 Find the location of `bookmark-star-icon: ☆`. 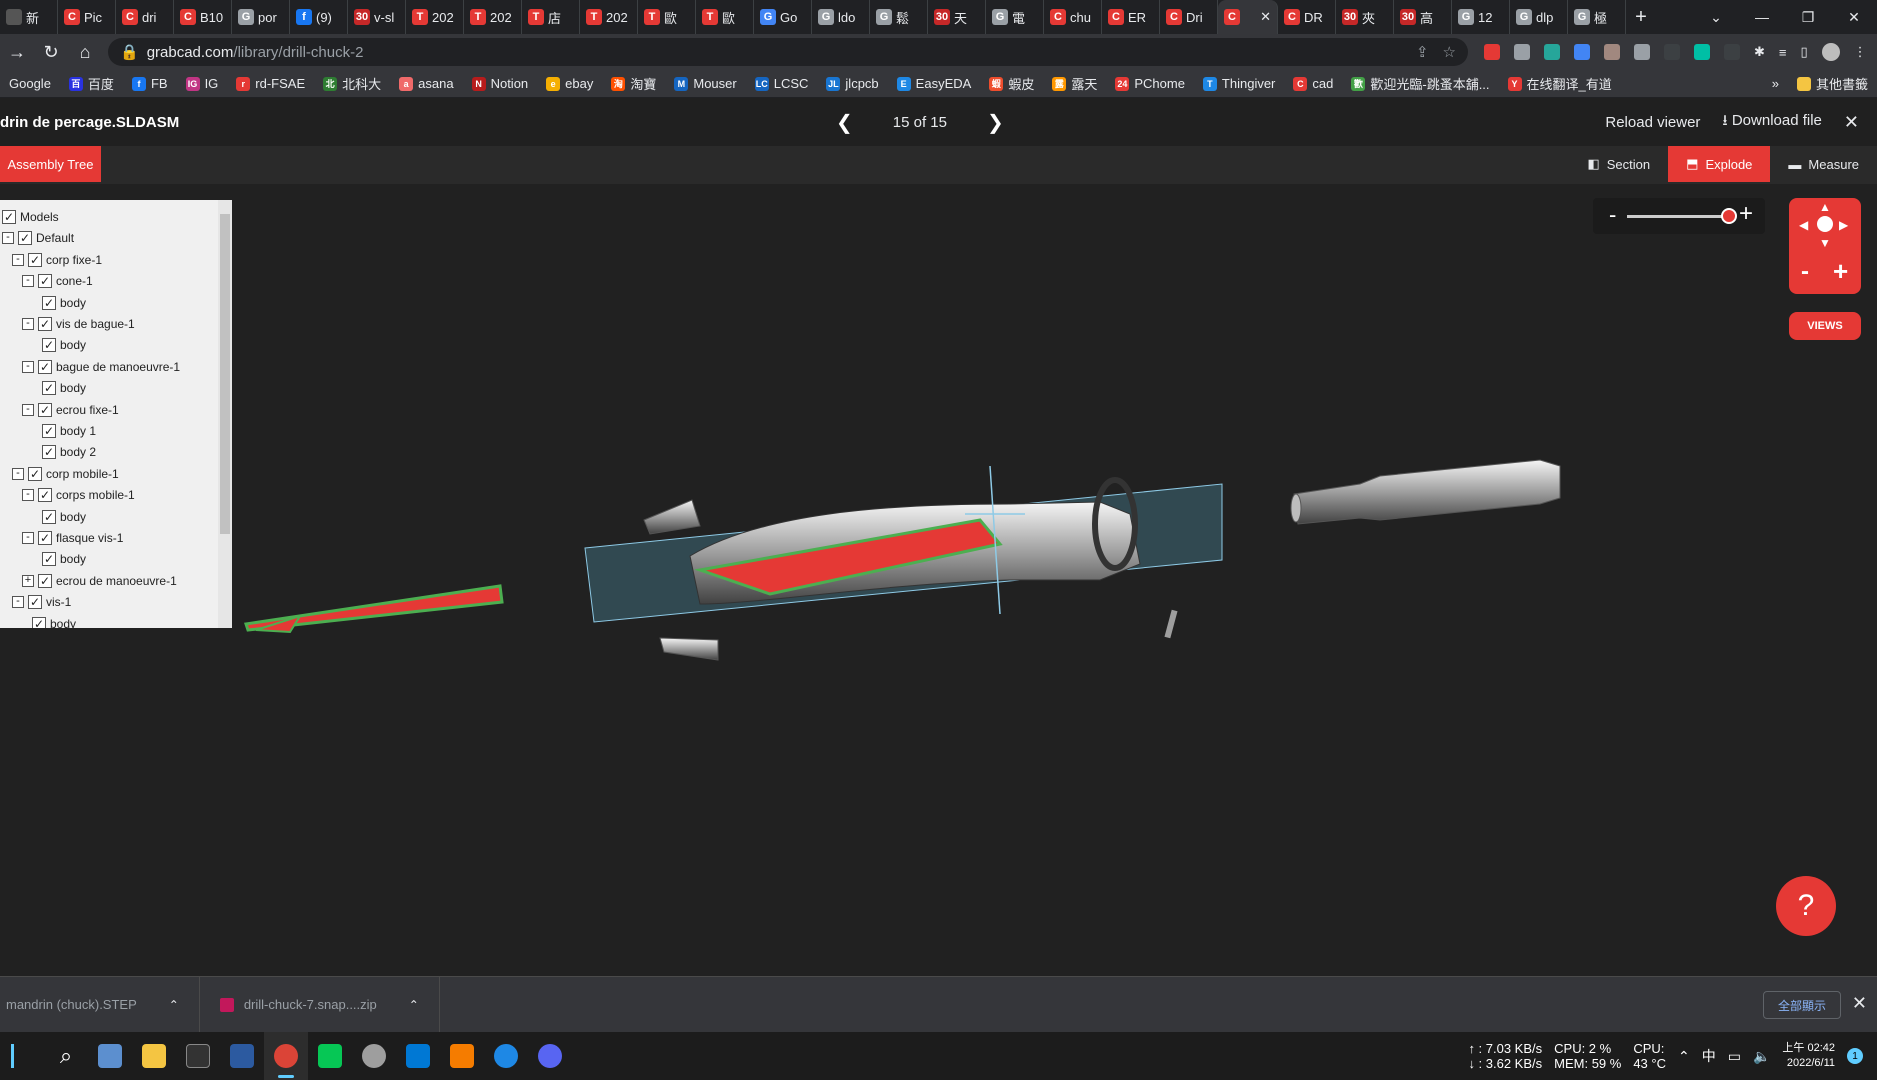

bookmark-star-icon: ☆ is located at coordinates (1449, 52).